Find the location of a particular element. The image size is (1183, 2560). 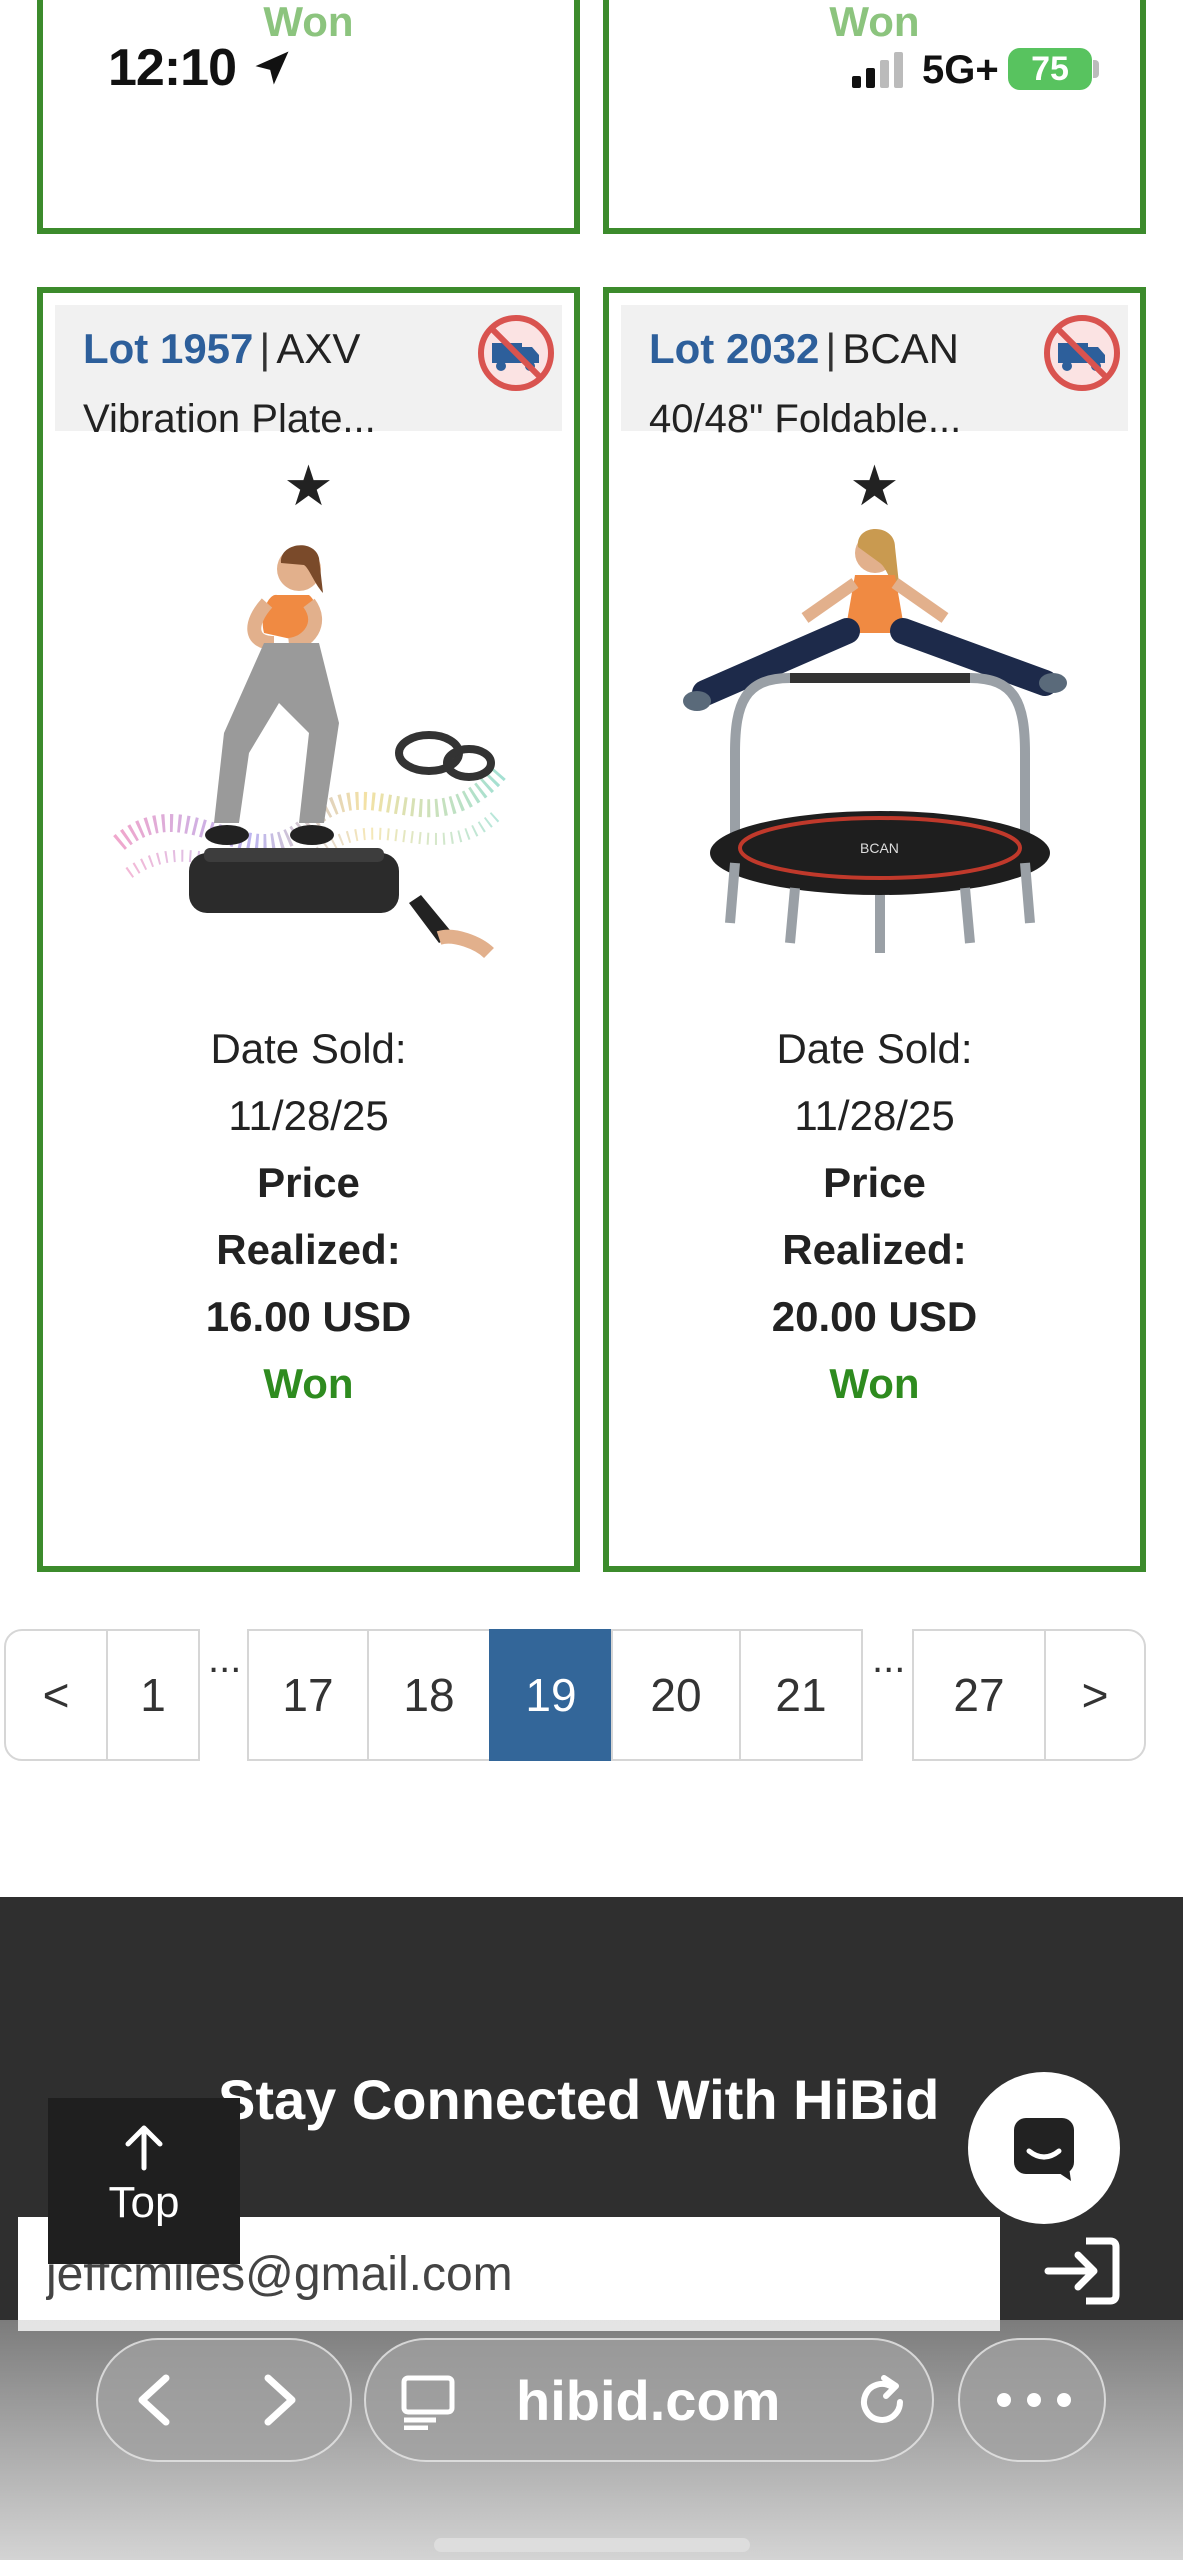

product-image-vibration-plate is located at coordinates (309, 743).